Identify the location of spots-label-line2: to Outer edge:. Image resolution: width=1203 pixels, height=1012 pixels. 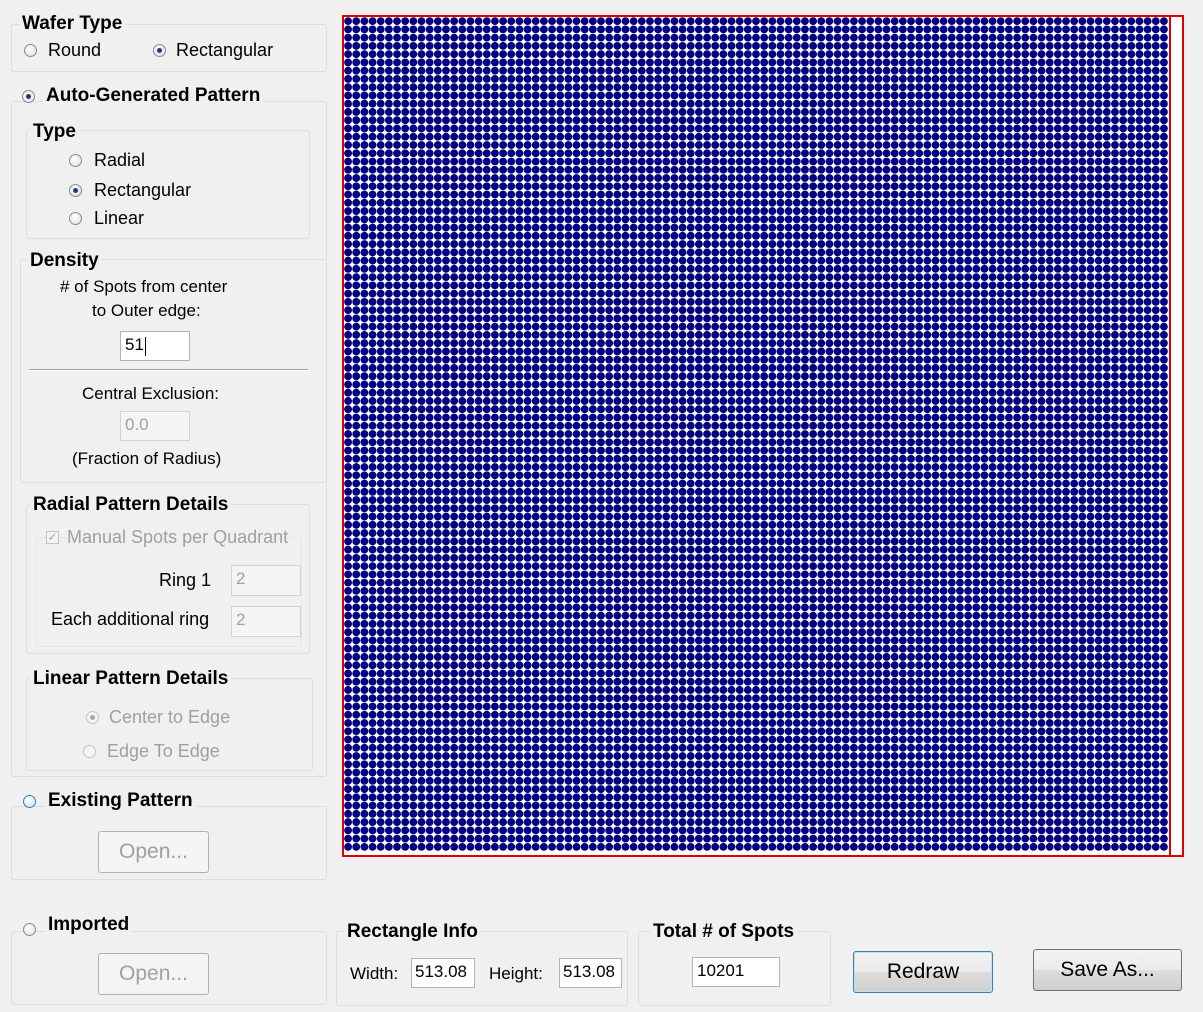
(146, 310).